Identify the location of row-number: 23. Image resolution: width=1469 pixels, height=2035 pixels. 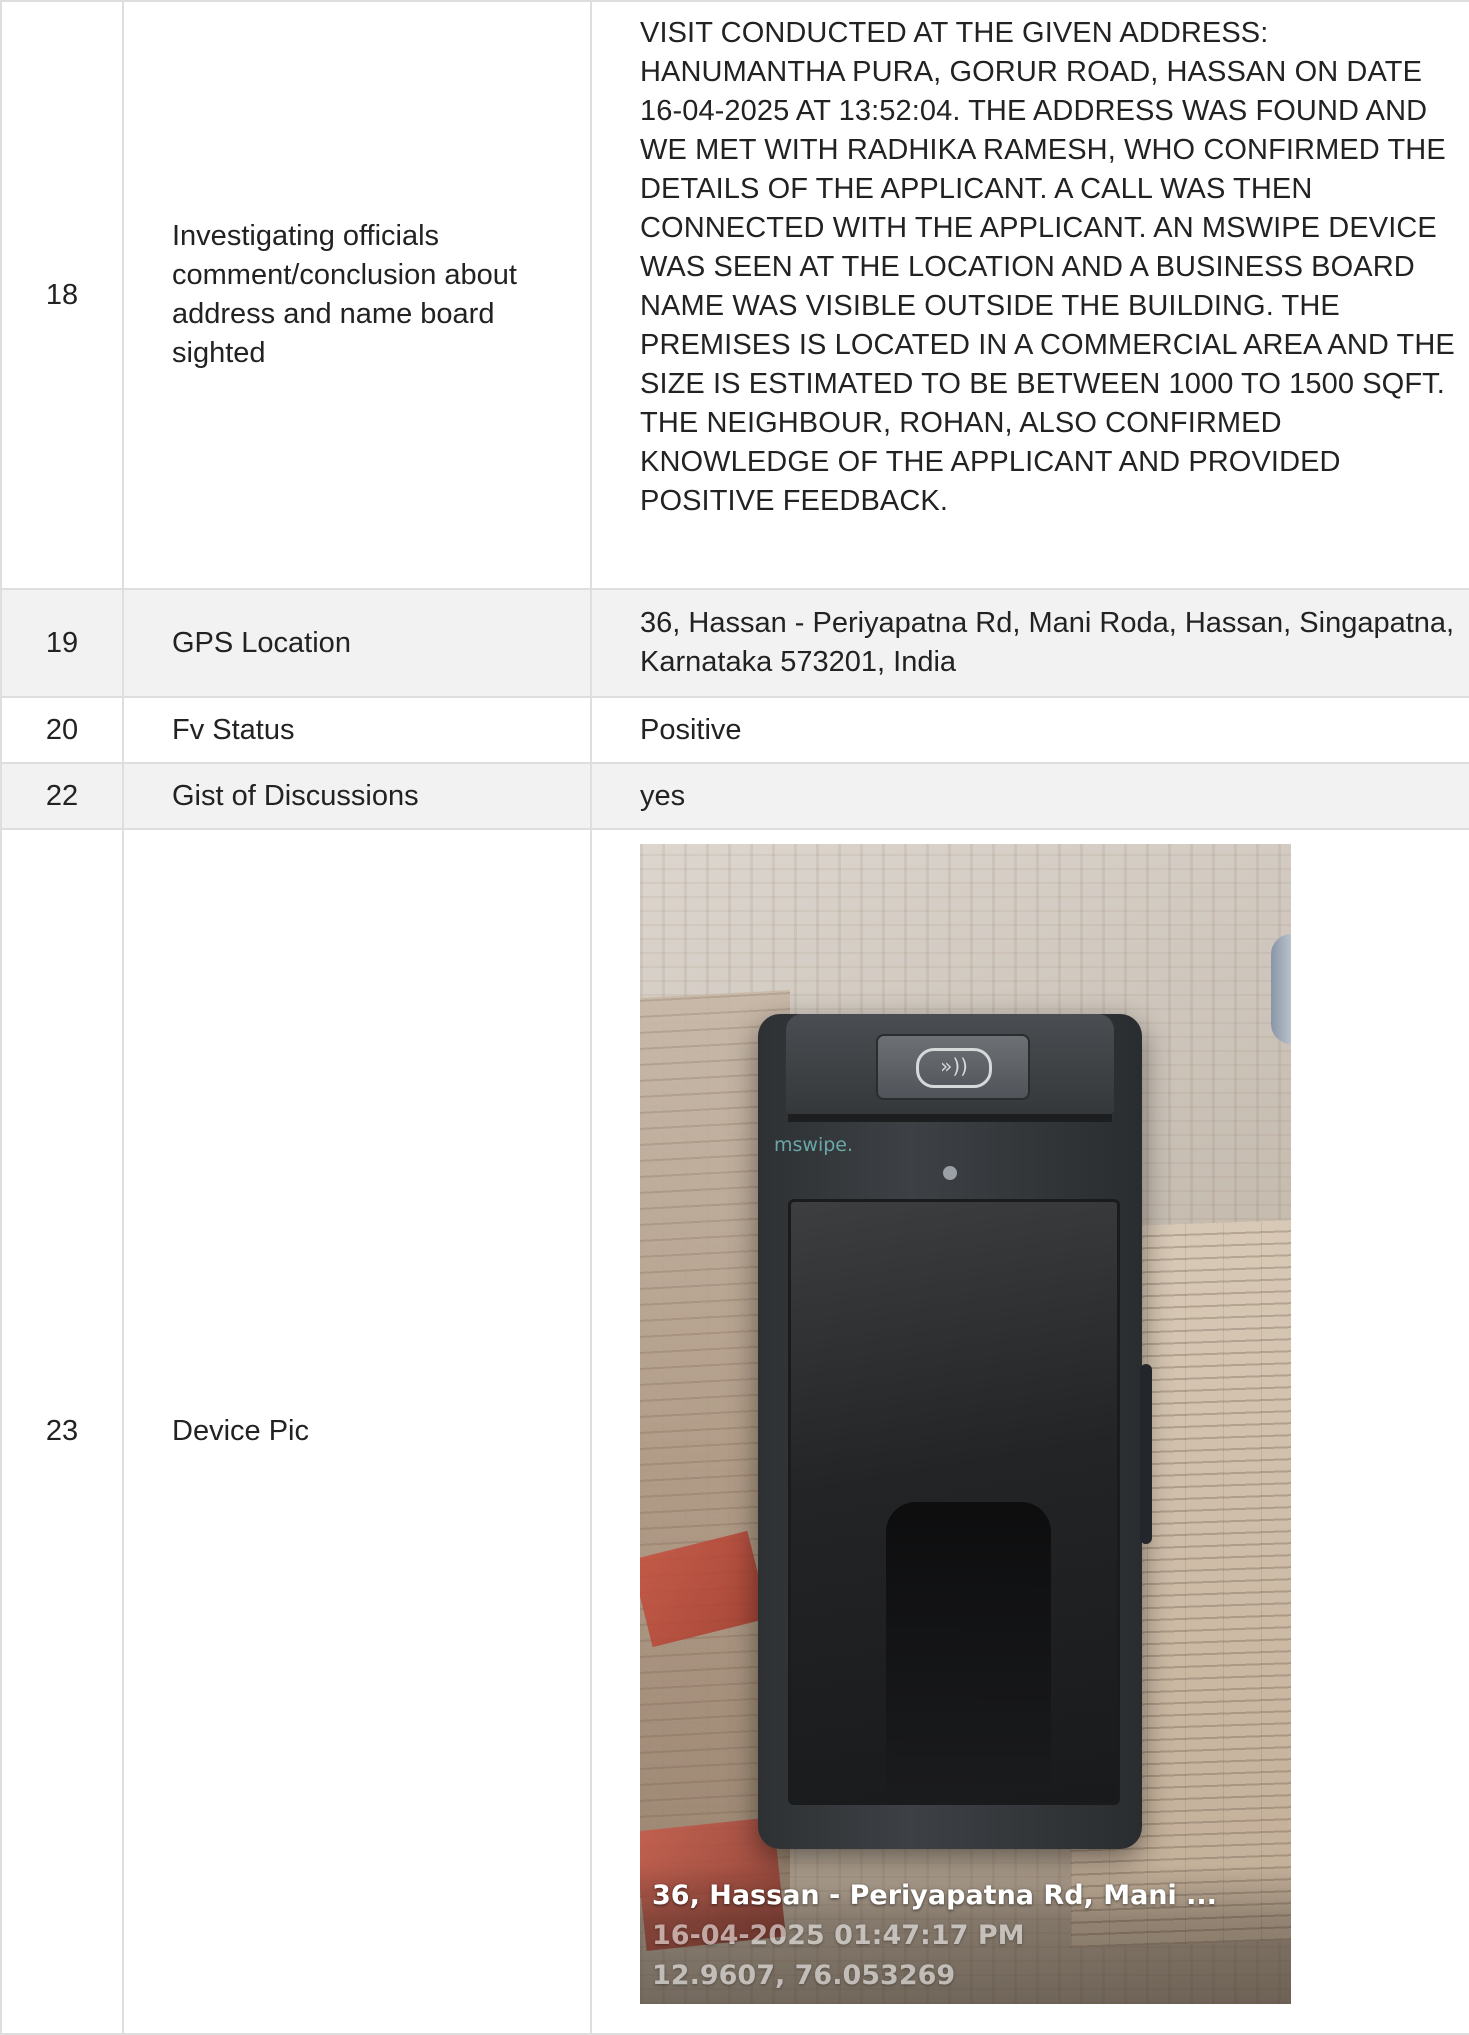
(62, 1431).